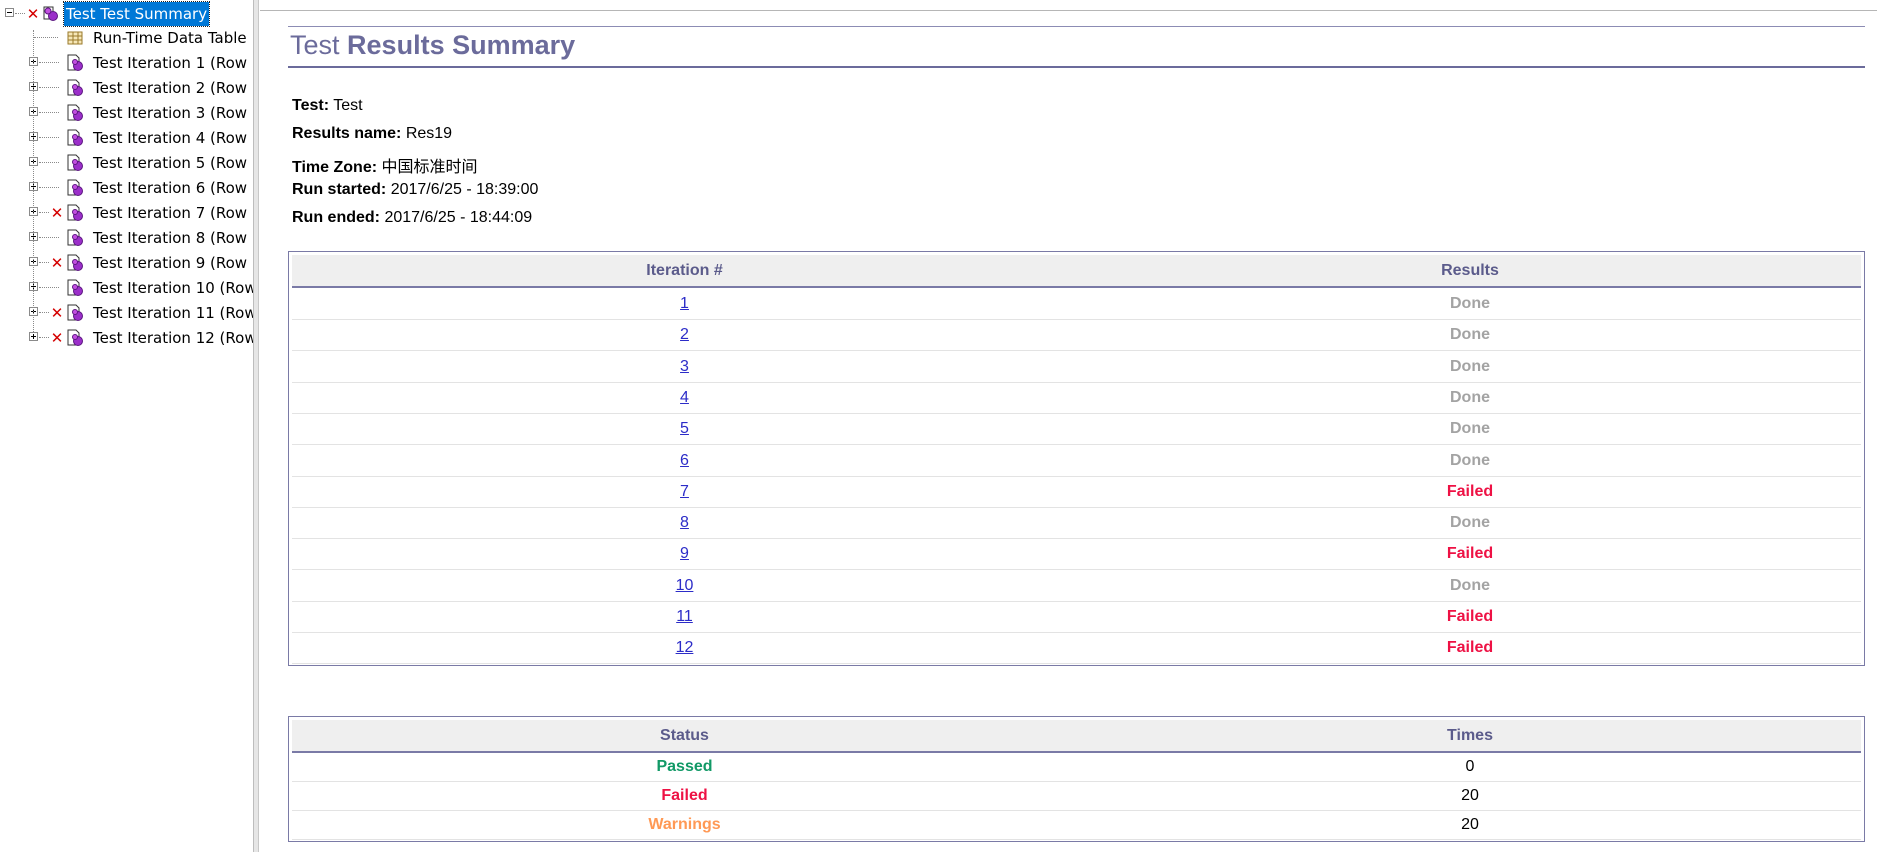 This screenshot has width=1877, height=852. I want to click on tree-iteration-label: Test Iteration 6 (Row, so click(170, 188).